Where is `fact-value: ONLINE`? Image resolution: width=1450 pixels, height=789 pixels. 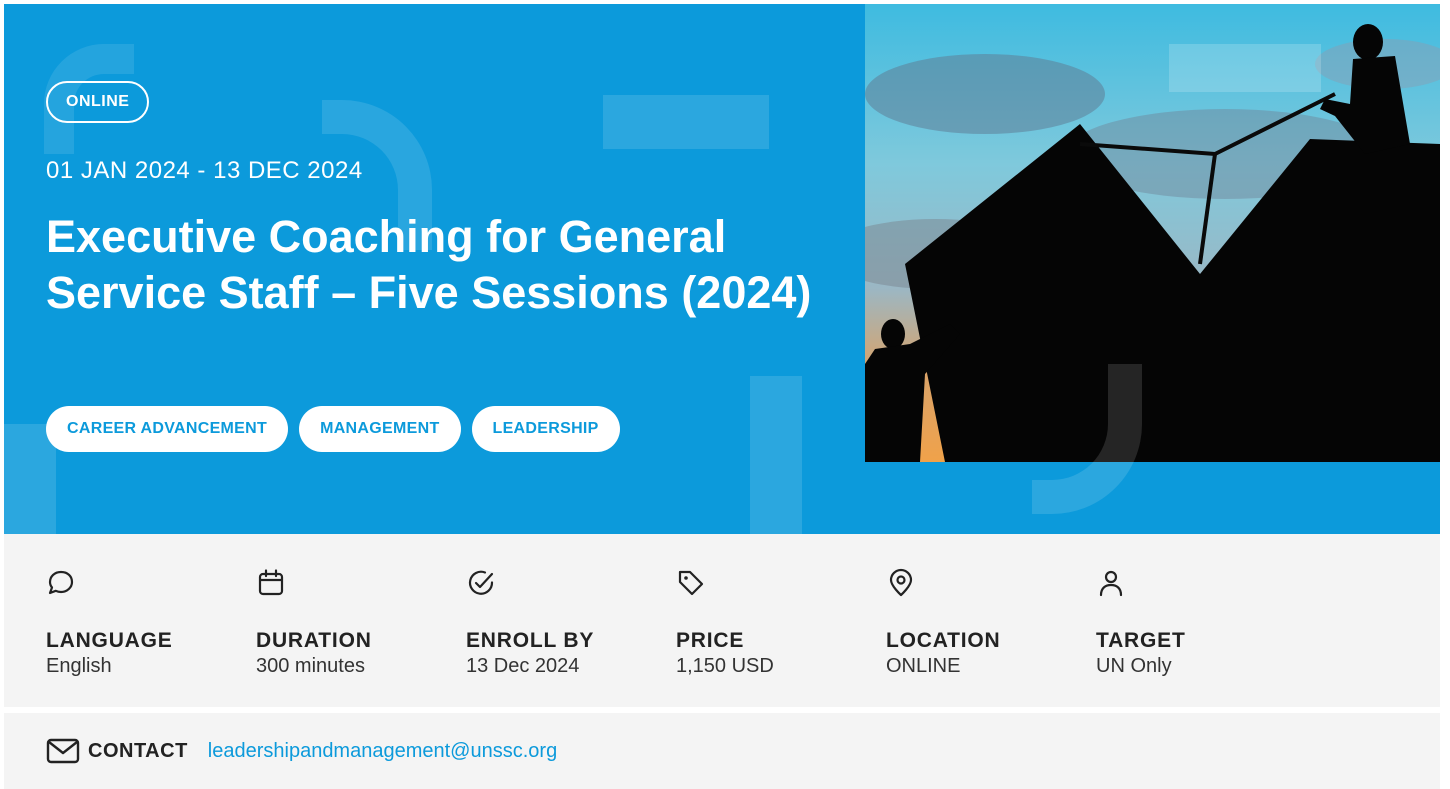
fact-value: ONLINE is located at coordinates (923, 666).